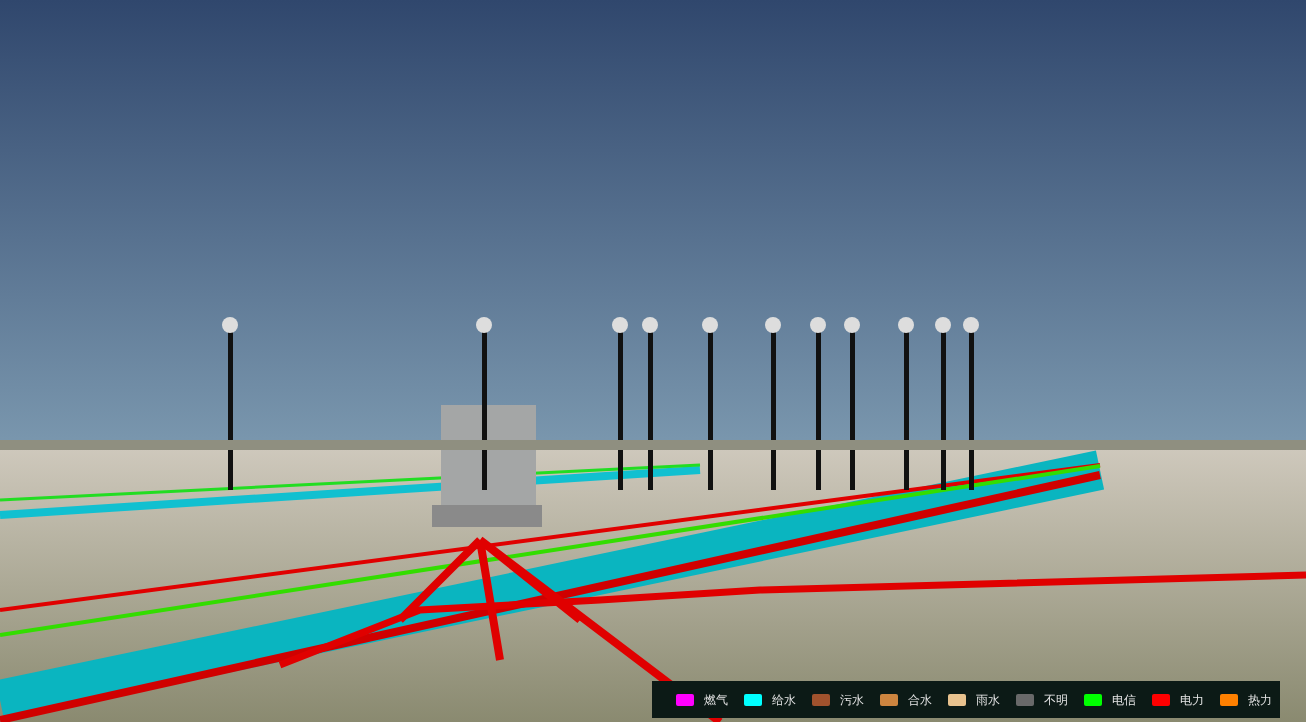 This screenshot has height=722, width=1306. I want to click on legend-label: 电信, so click(1124, 700).